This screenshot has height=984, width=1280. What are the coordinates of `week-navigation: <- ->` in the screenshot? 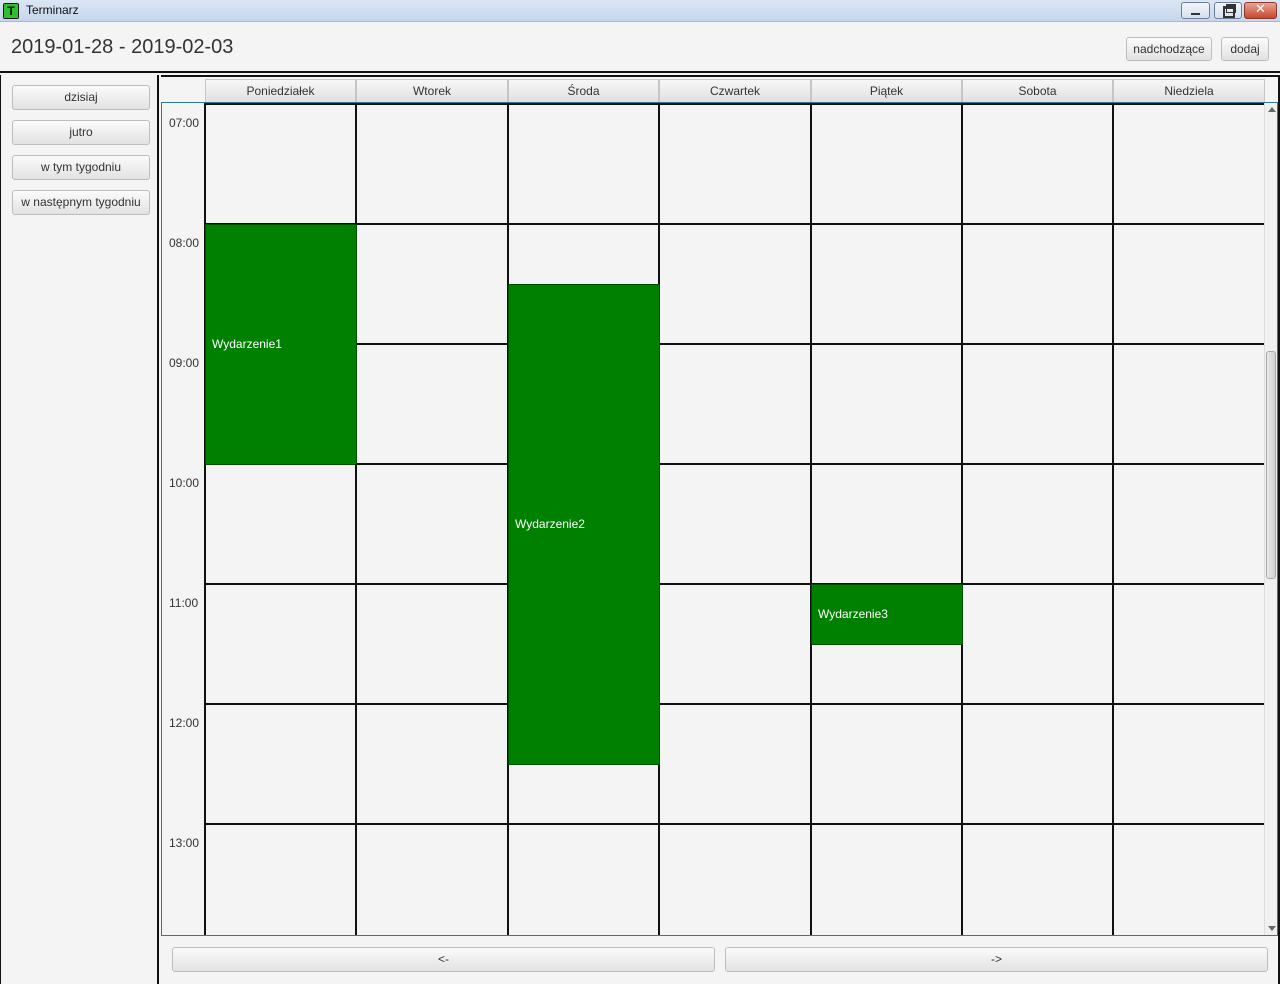 It's located at (719, 960).